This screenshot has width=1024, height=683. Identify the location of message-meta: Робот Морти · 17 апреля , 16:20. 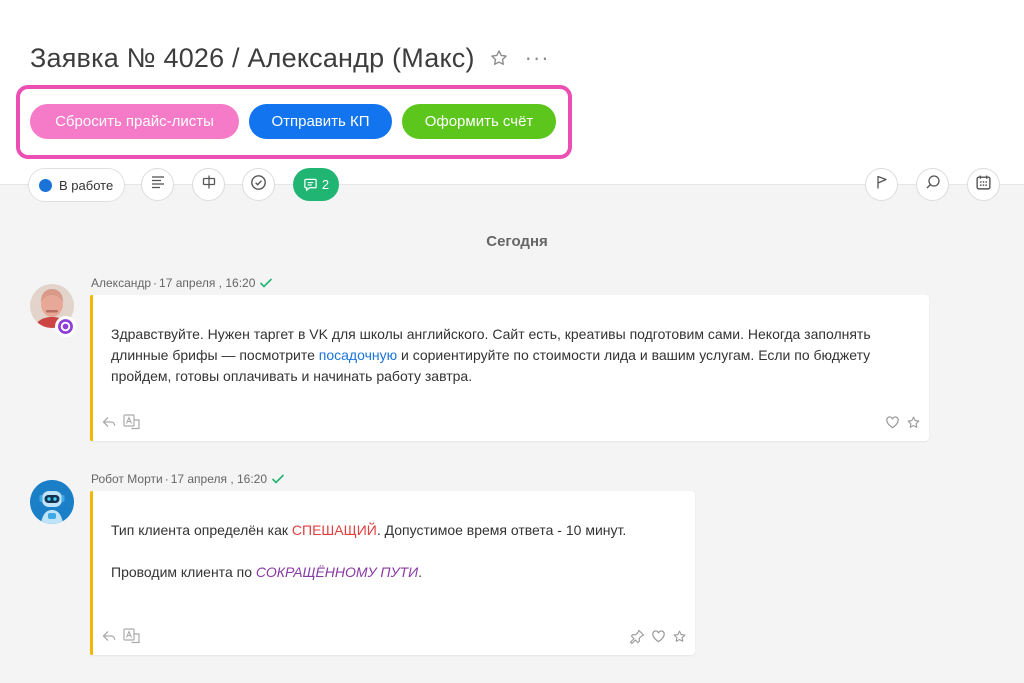
(188, 479).